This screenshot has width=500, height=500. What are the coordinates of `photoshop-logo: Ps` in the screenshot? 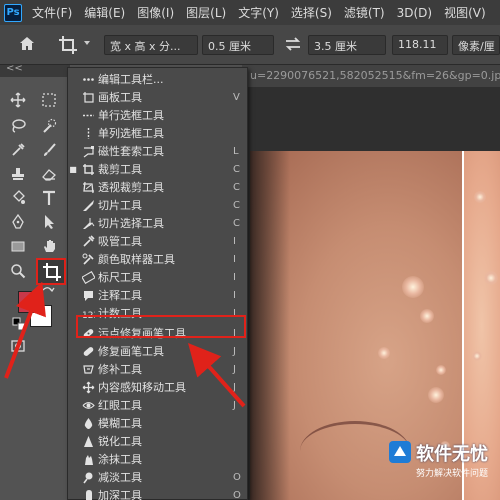 It's located at (13, 12).